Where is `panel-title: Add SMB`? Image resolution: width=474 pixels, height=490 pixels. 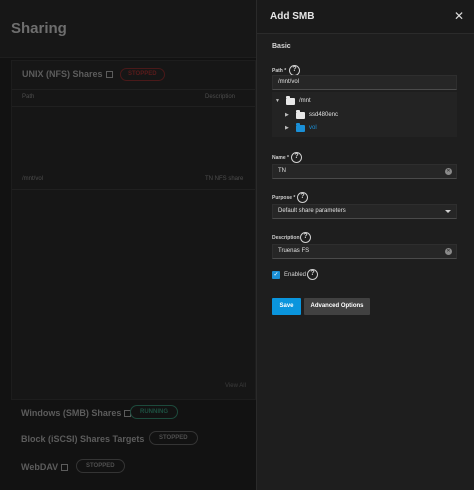
panel-title: Add SMB is located at coordinates (292, 16).